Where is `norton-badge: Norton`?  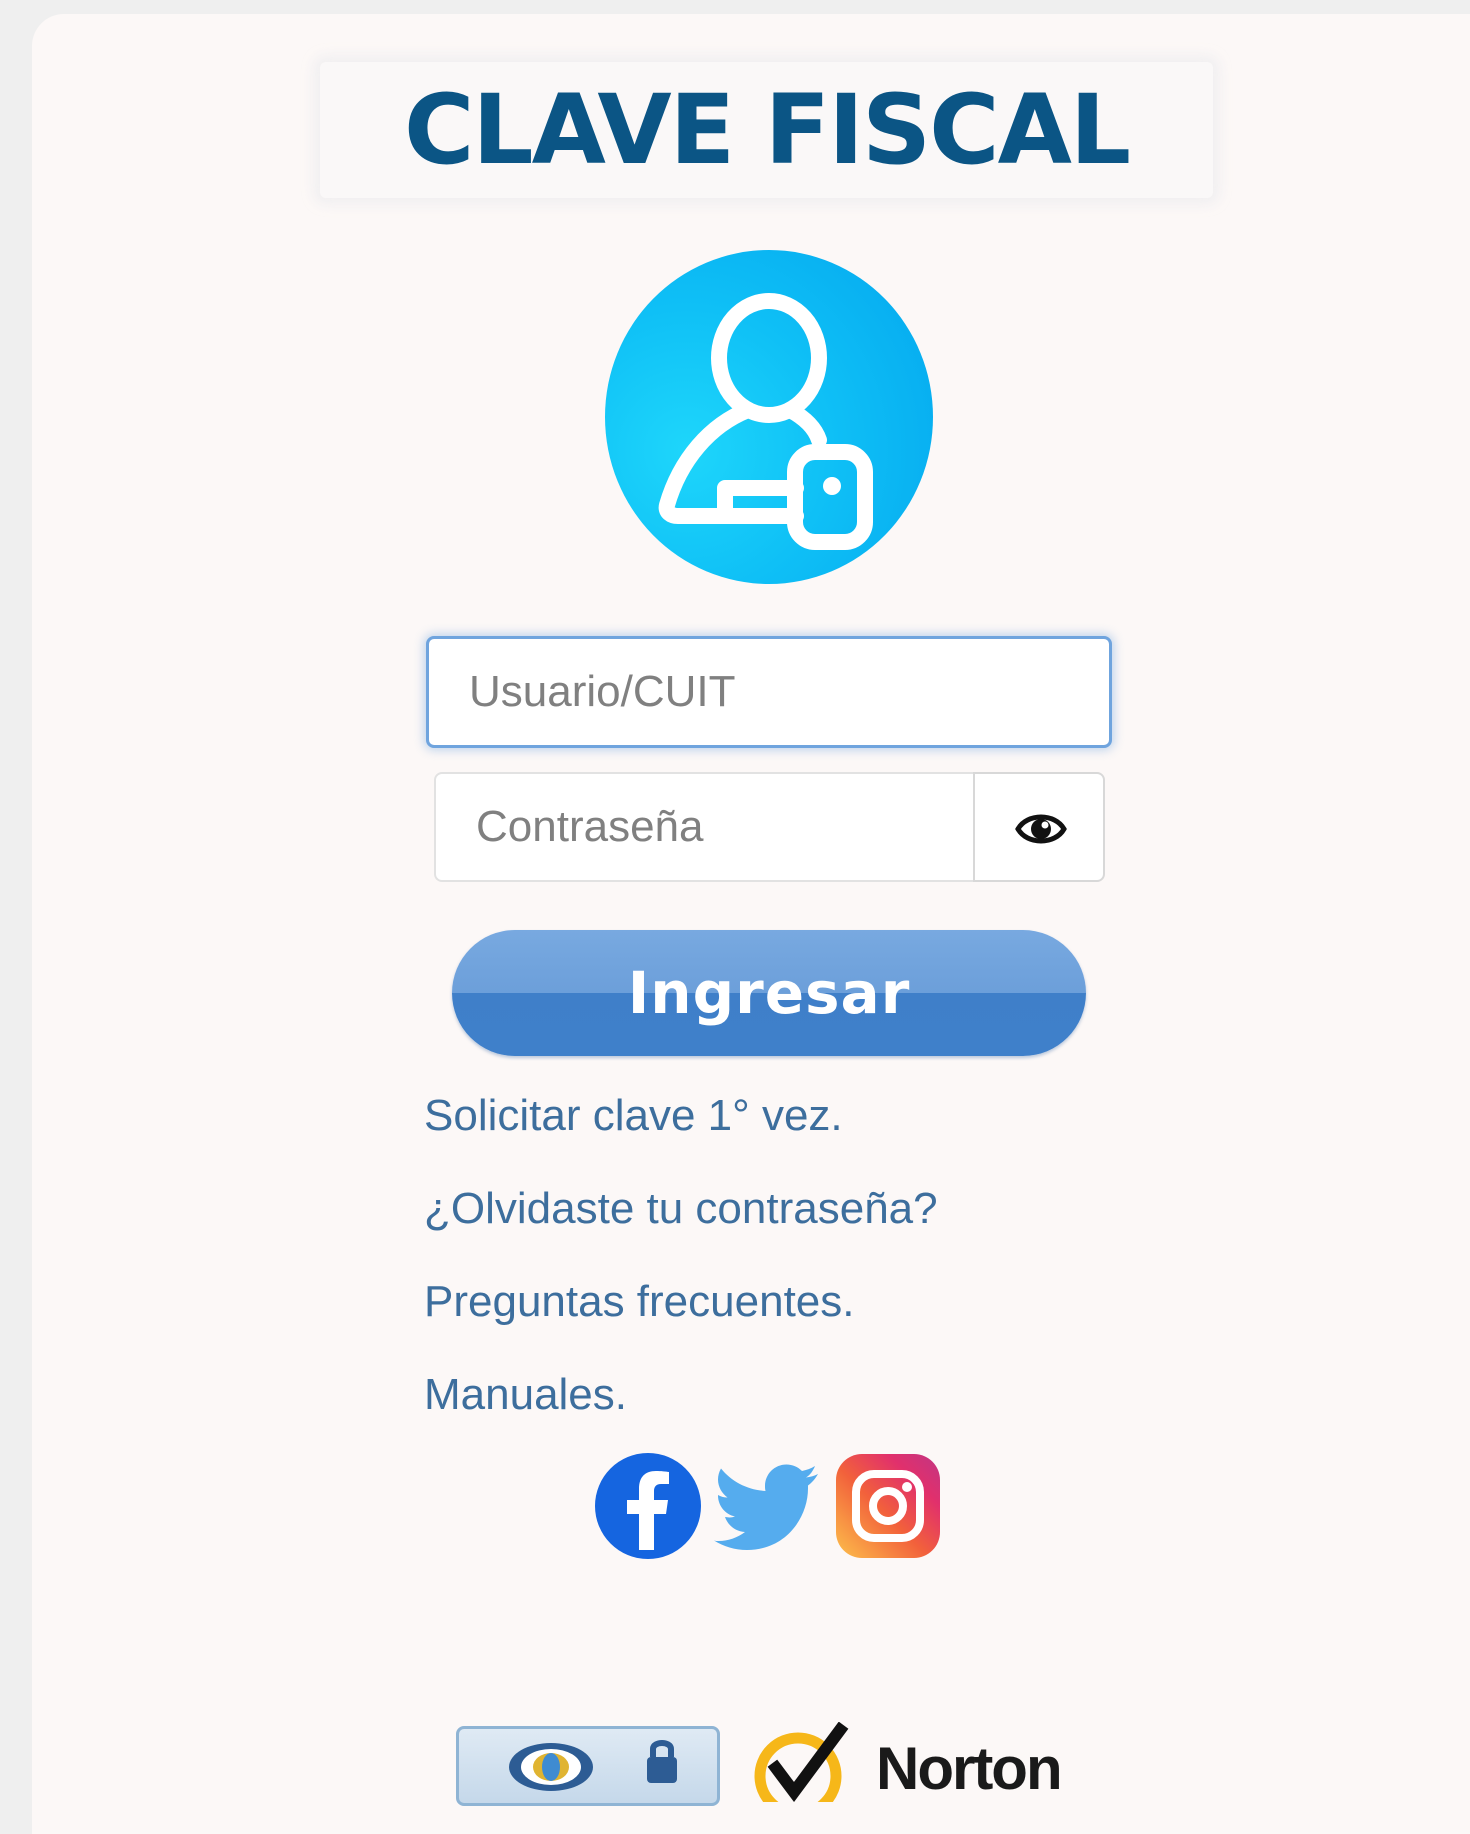 norton-badge: Norton is located at coordinates (924, 1762).